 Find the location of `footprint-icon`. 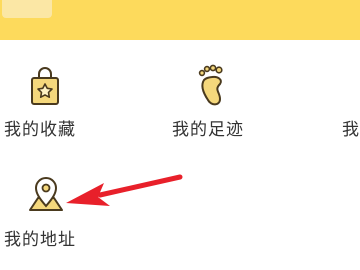

footprint-icon is located at coordinates (210, 85).